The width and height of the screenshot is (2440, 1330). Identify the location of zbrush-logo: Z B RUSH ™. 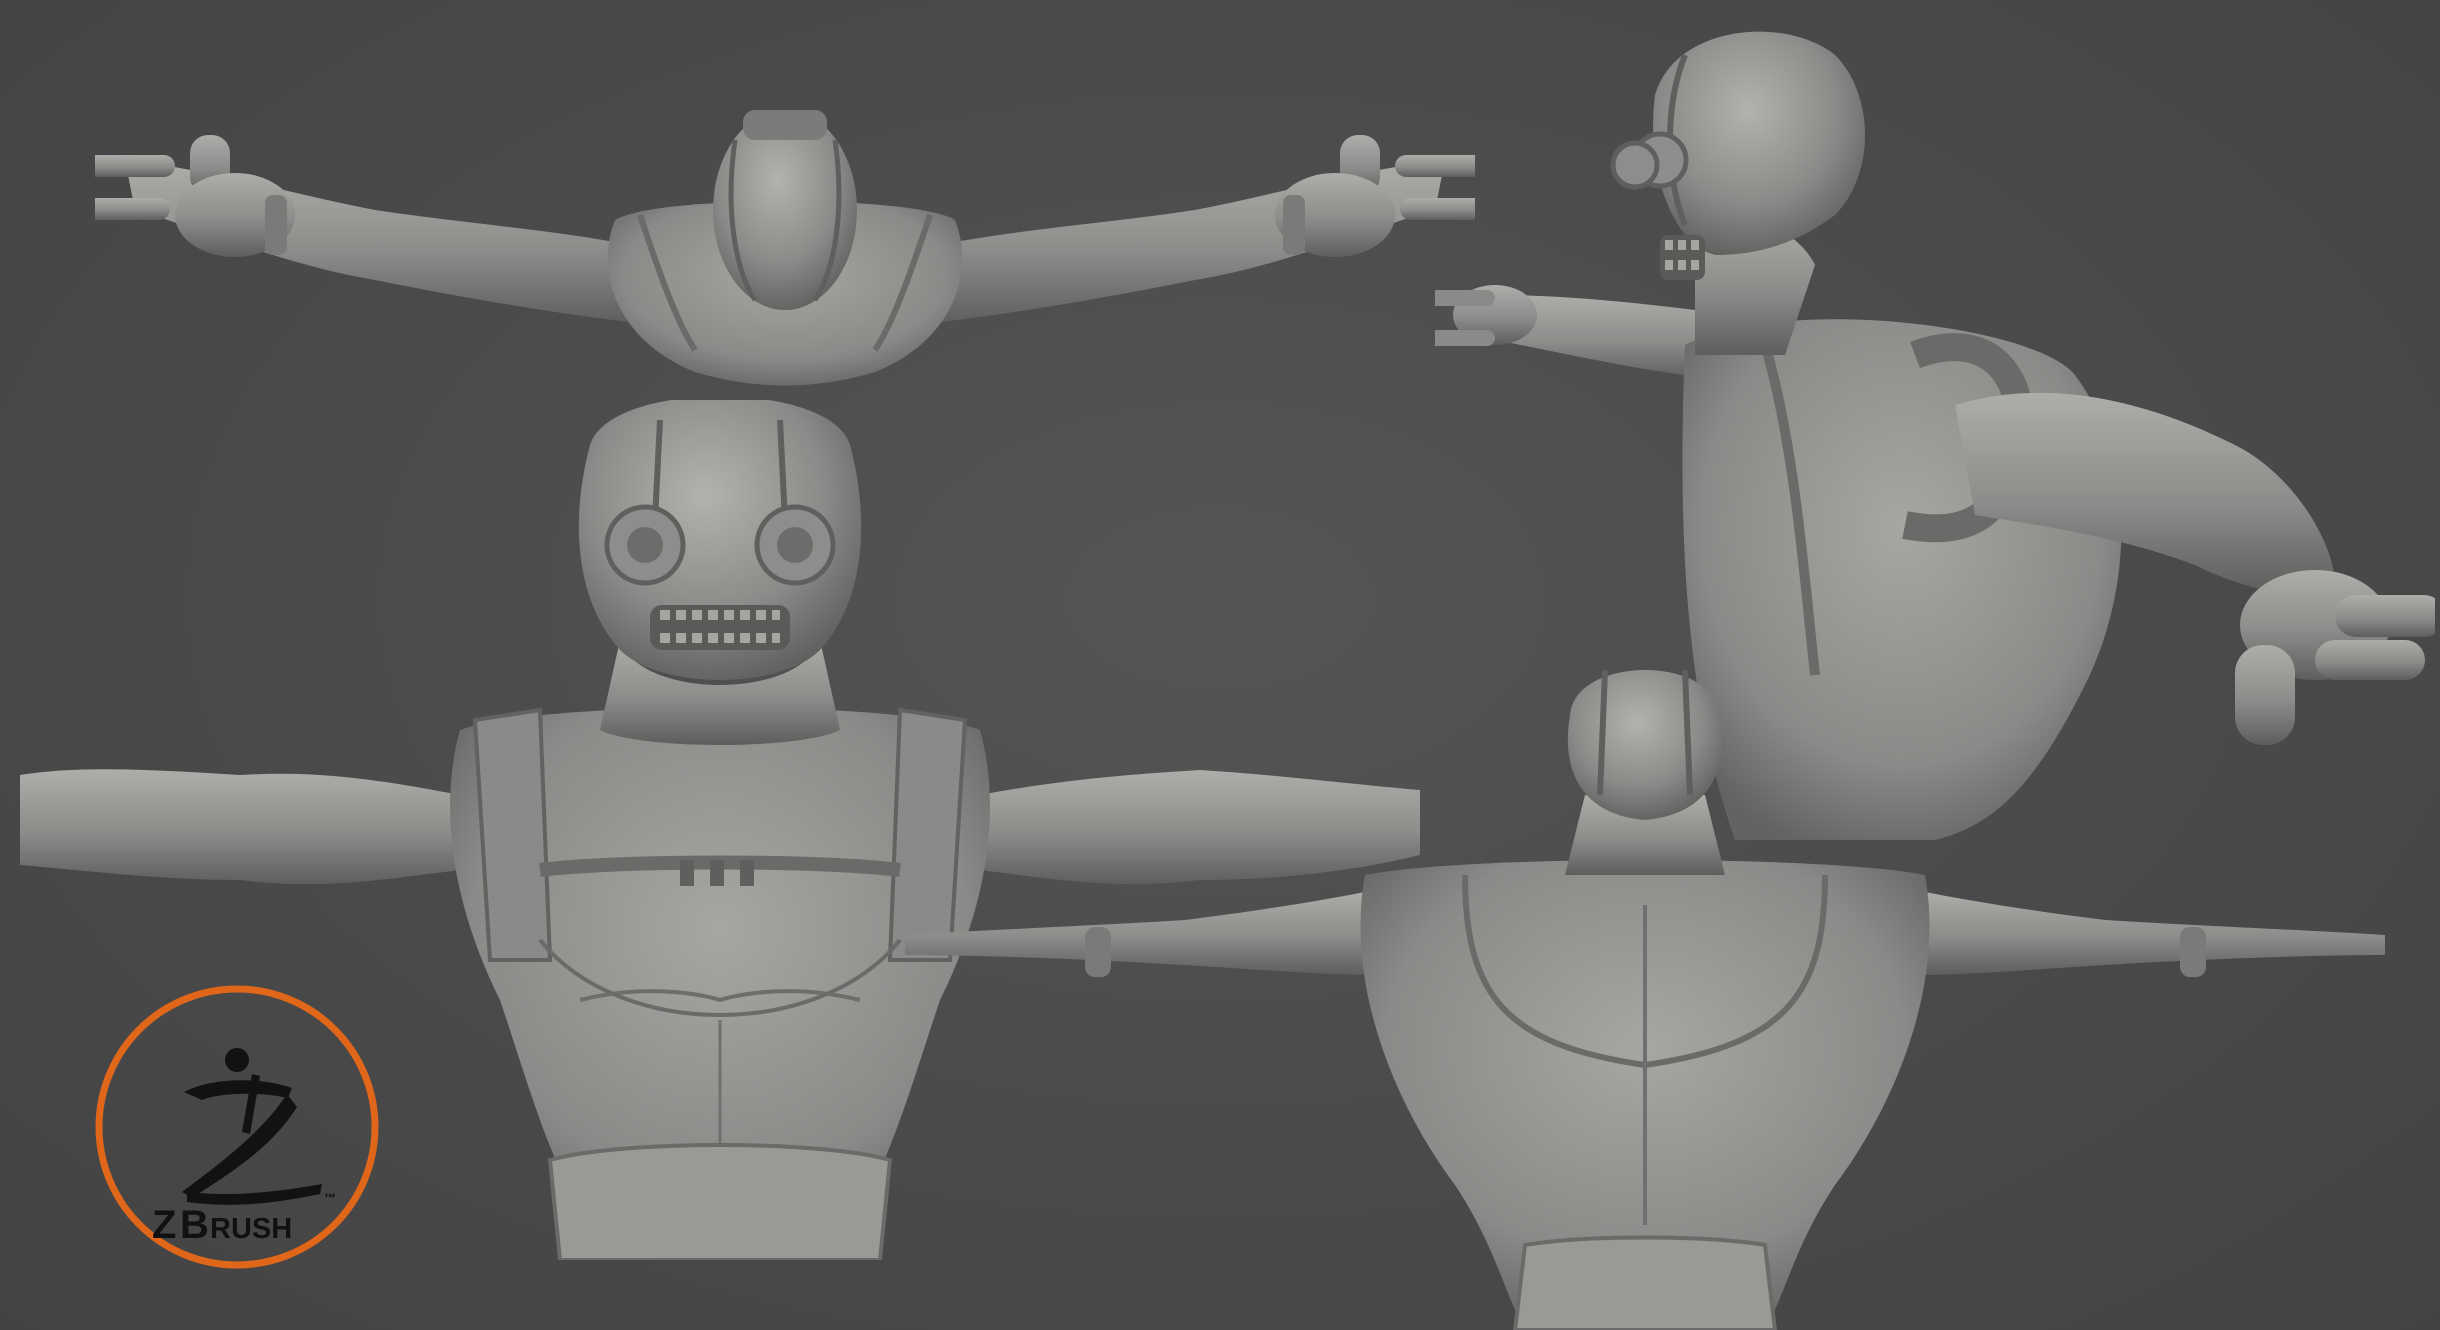
(237, 1127).